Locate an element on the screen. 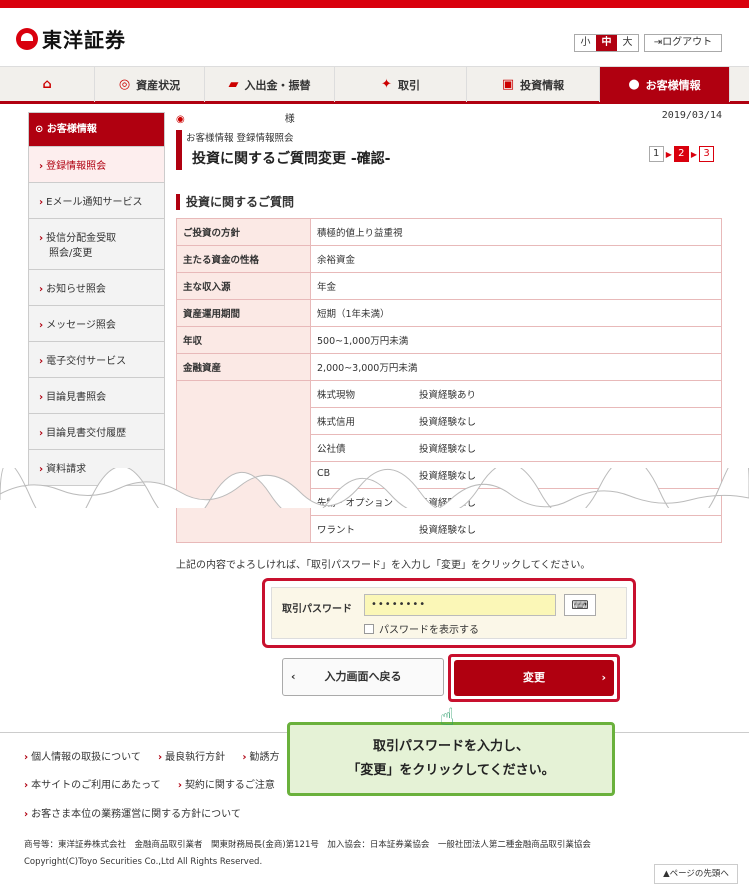  step-indicator: 1 ▶ 2 ▶ 3 is located at coordinates (681, 154).